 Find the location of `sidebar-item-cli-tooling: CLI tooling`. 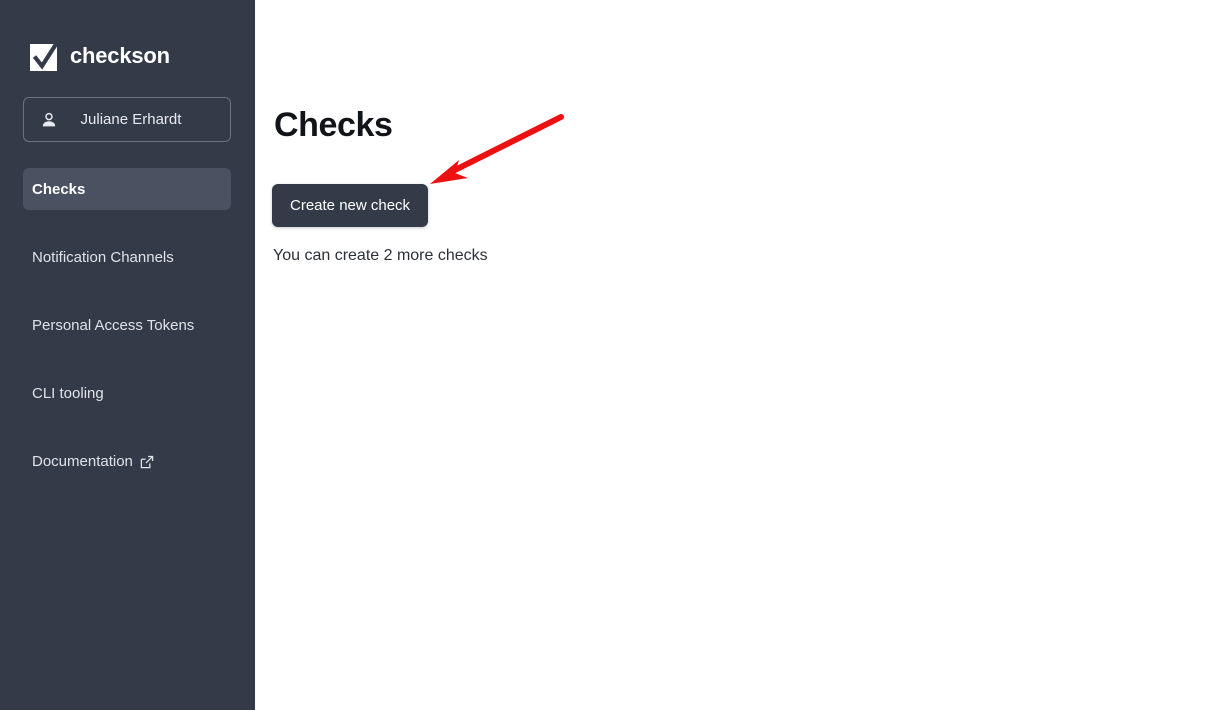

sidebar-item-cli-tooling: CLI tooling is located at coordinates (127, 393).